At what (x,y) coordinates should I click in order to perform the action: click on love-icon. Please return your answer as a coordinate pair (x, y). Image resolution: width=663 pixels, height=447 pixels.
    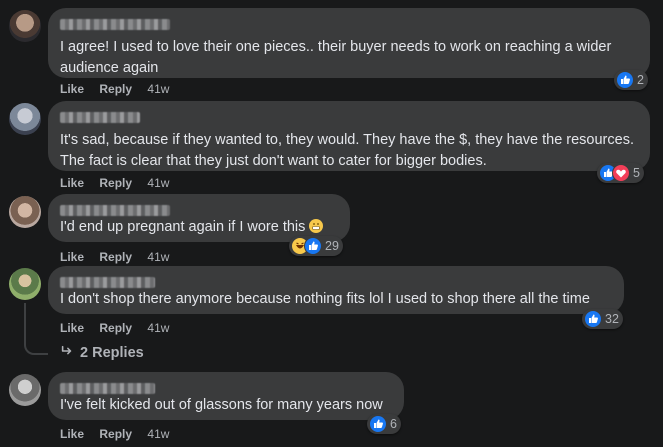
    Looking at the image, I should click on (621, 173).